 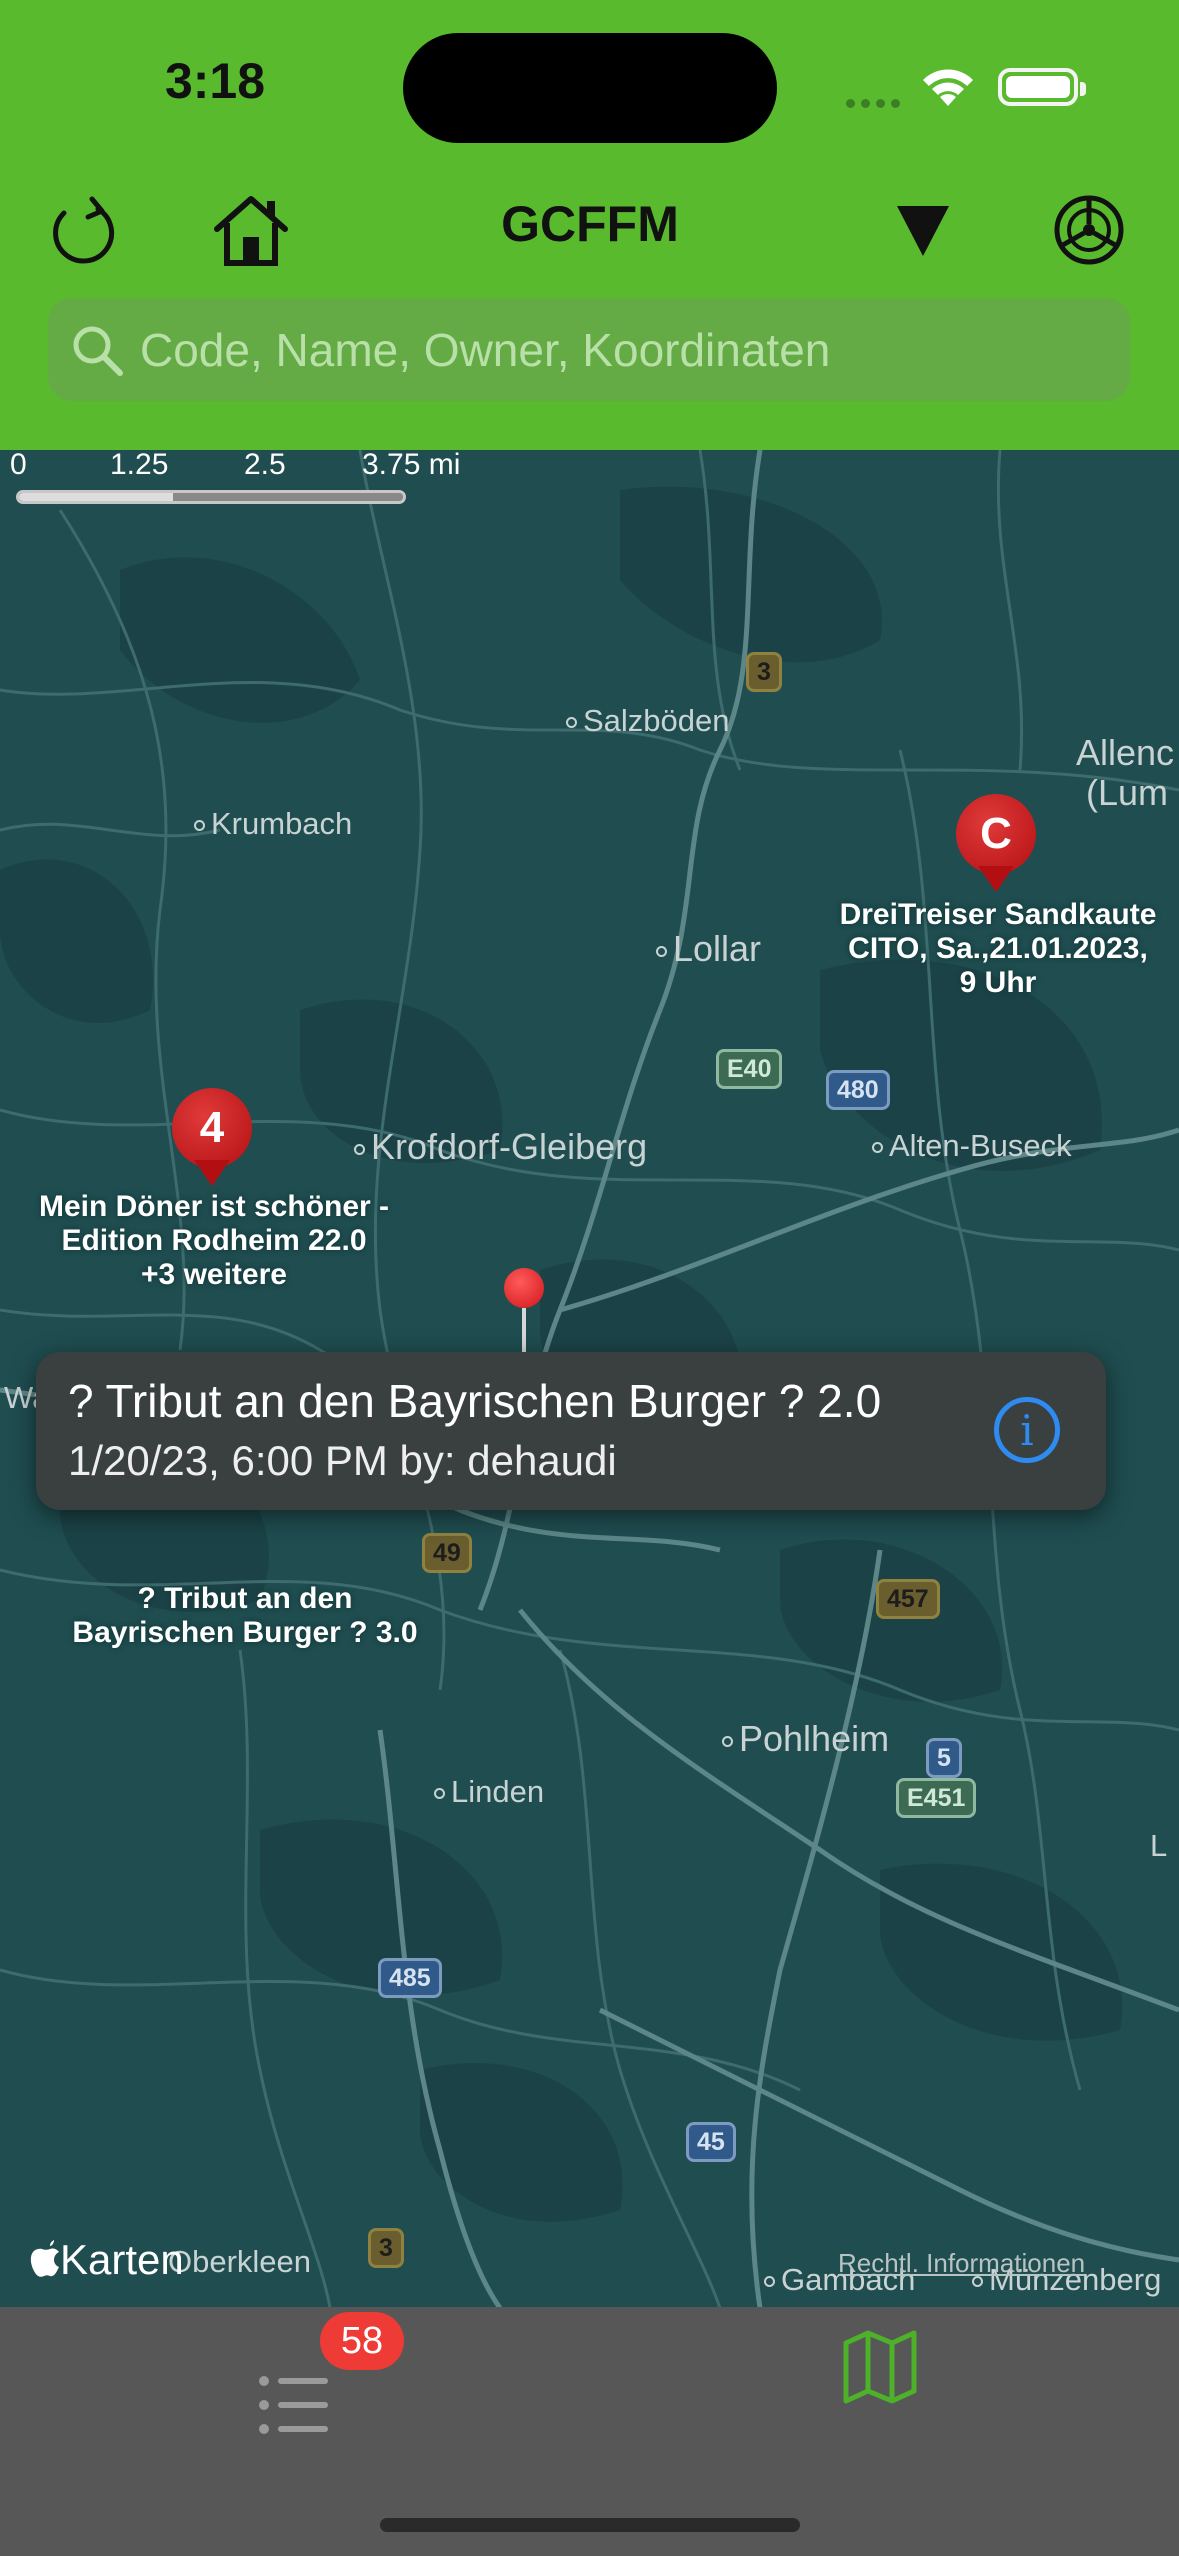 I want to click on apple-logo-icon, so click(x=44, y=2258).